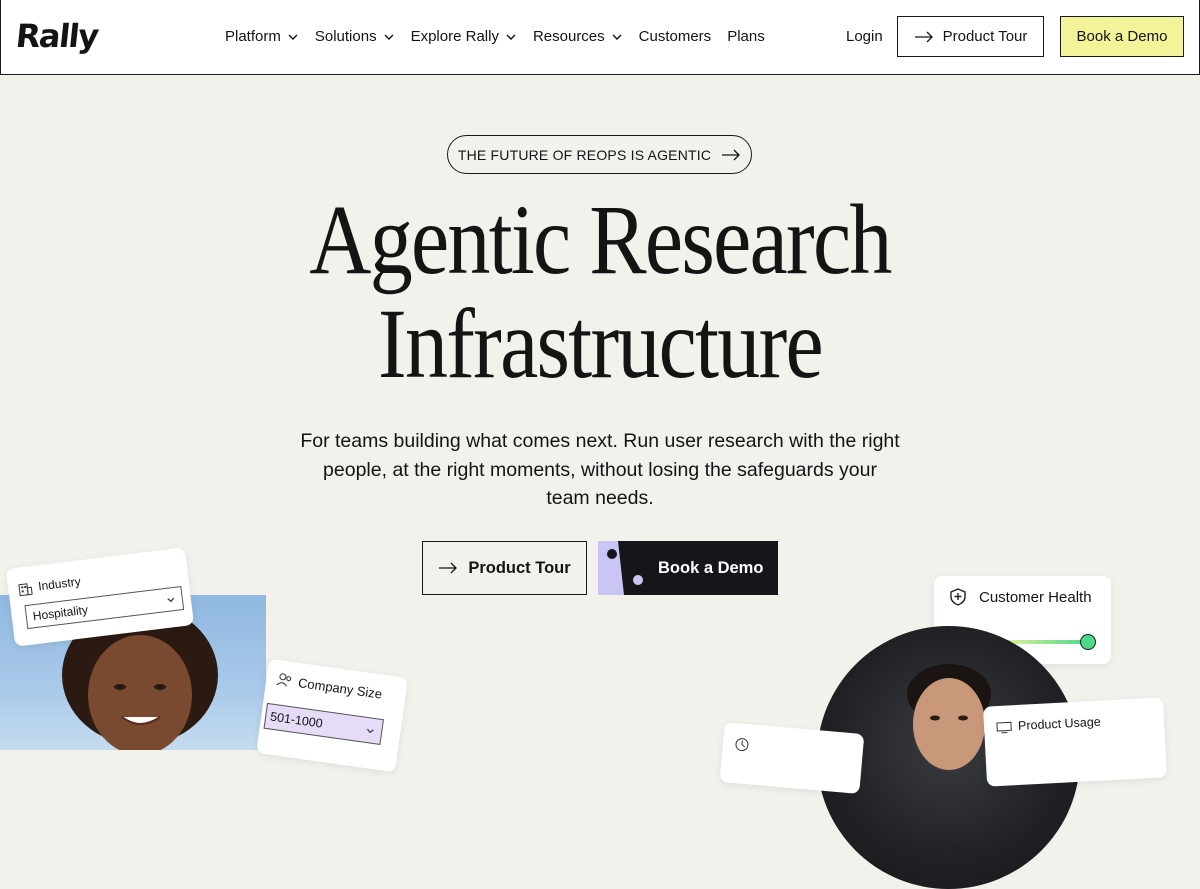 The height and width of the screenshot is (889, 1200). What do you see at coordinates (1088, 642) in the screenshot?
I see `health-slider-handle` at bounding box center [1088, 642].